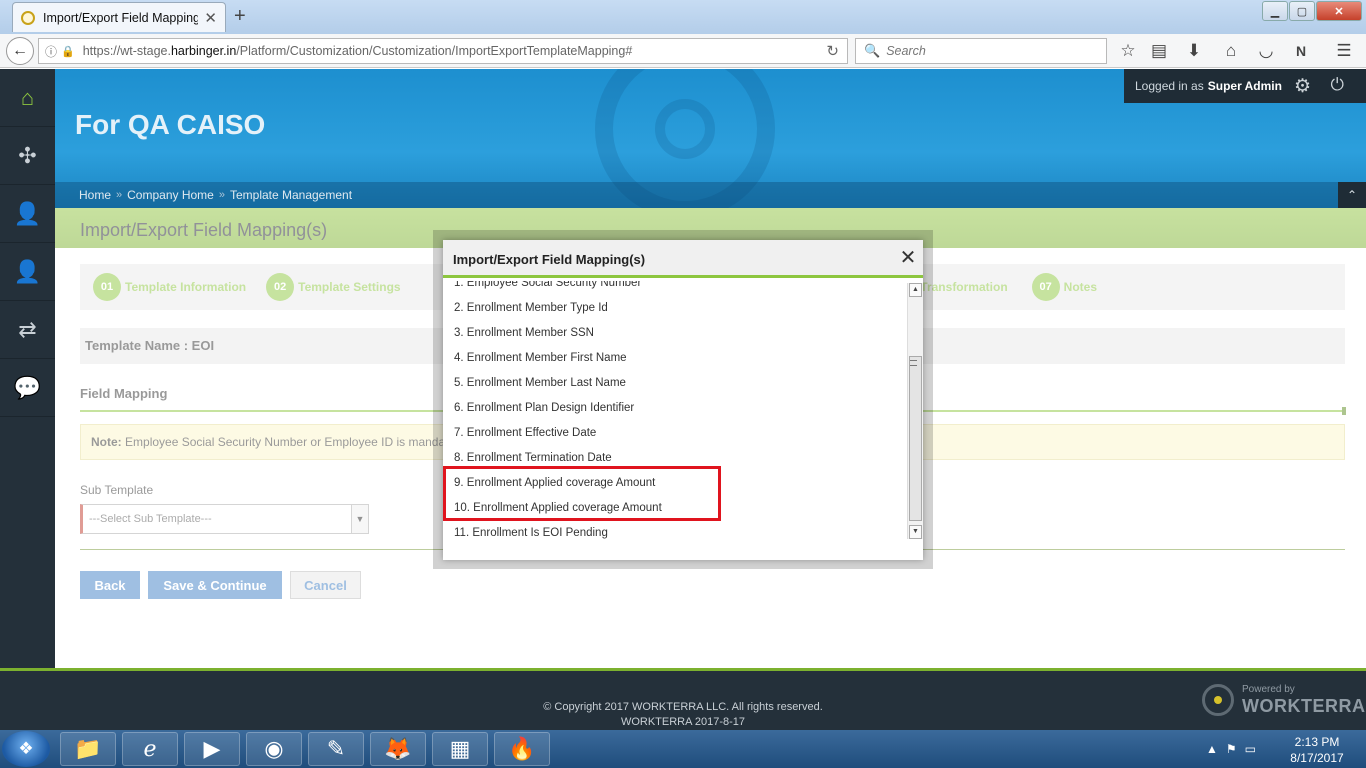 This screenshot has width=1366, height=768. I want to click on sidebar-user-icon: 👤, so click(27, 272).